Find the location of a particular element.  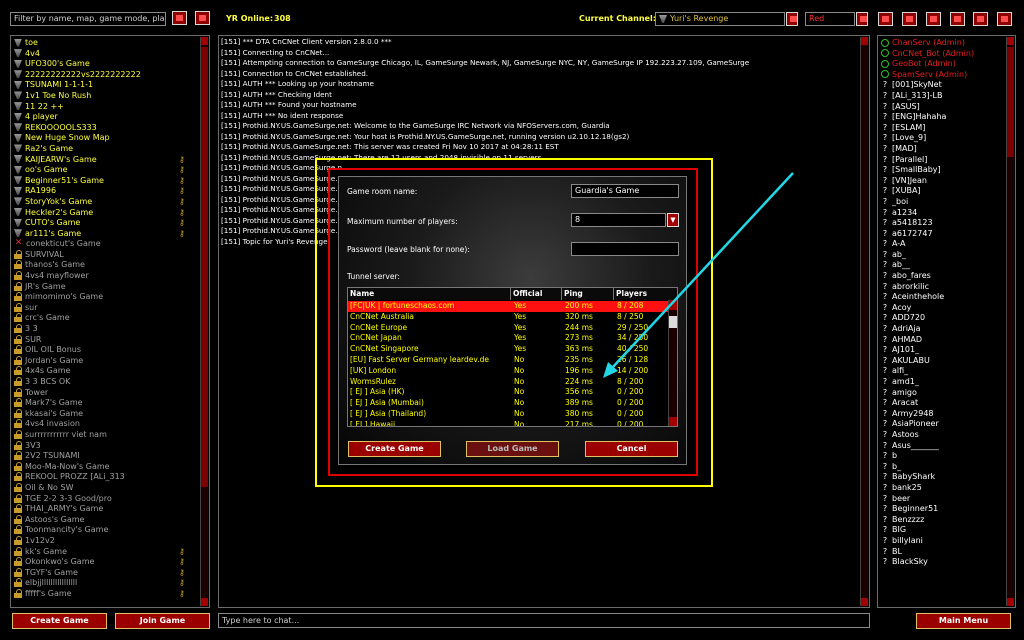

max-players-dropdown: 8 is located at coordinates (618, 220).